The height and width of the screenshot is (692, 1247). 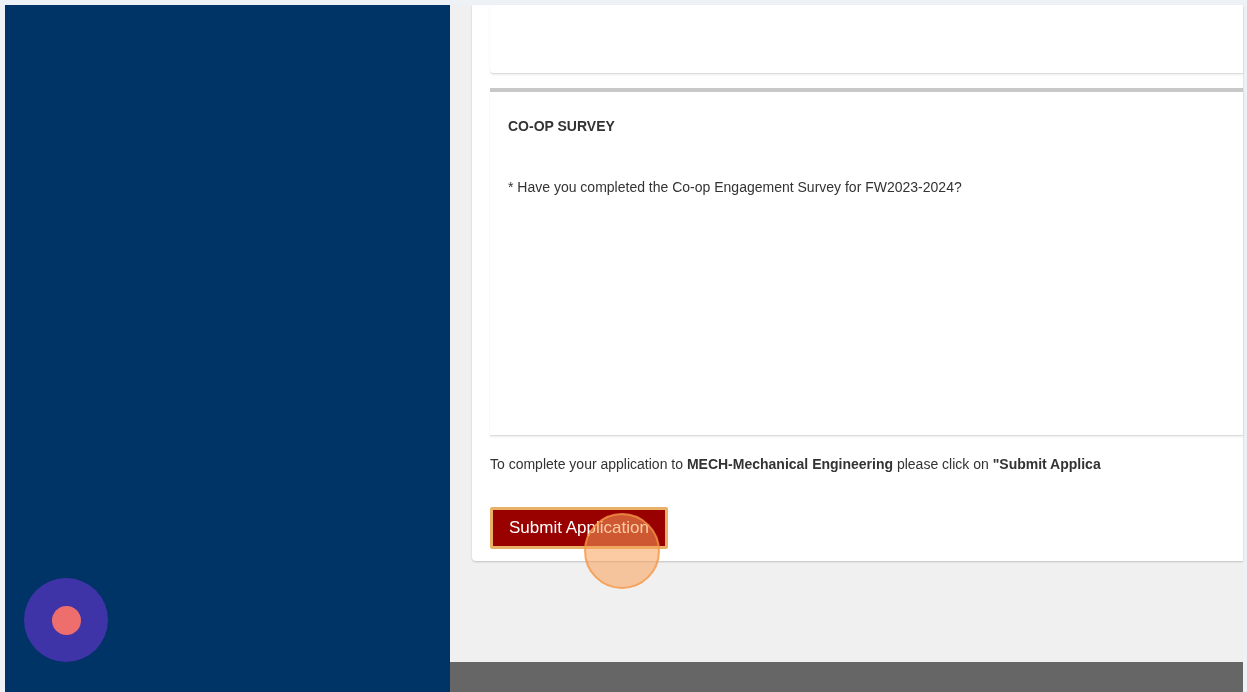 What do you see at coordinates (735, 187) in the screenshot?
I see `survey-question: * Have you completed the Co-op Engagement Survey for FW2023-2024?` at bounding box center [735, 187].